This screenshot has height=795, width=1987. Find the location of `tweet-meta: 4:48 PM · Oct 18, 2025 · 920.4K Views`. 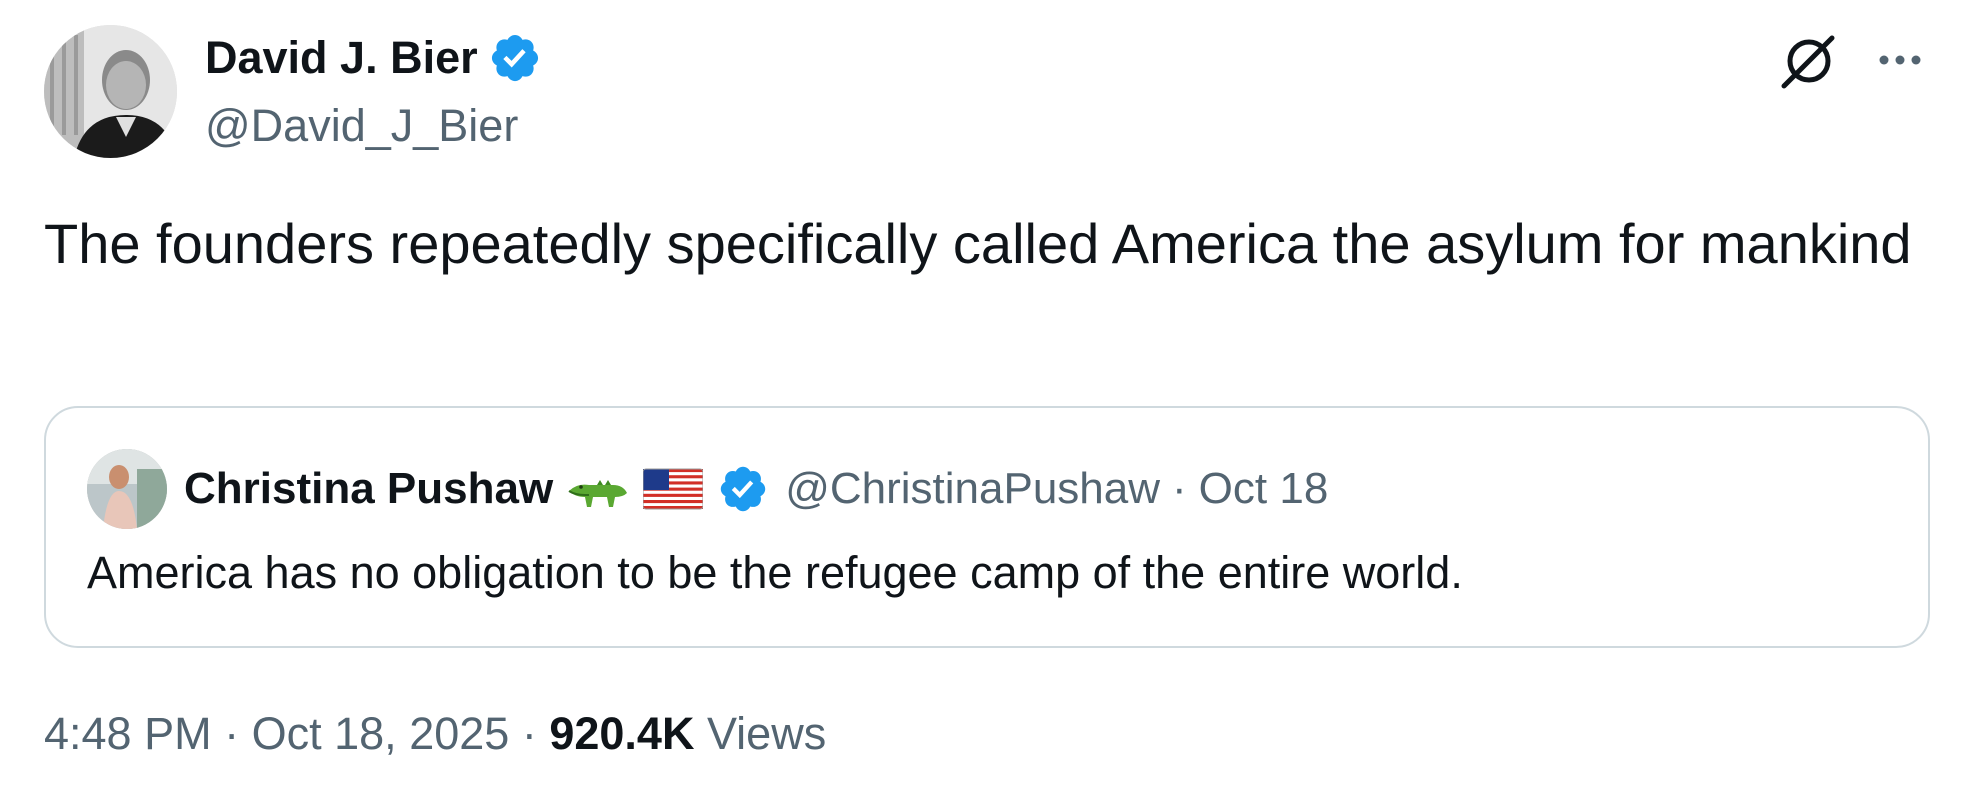

tweet-meta: 4:48 PM · Oct 18, 2025 · 920.4K Views is located at coordinates (435, 734).